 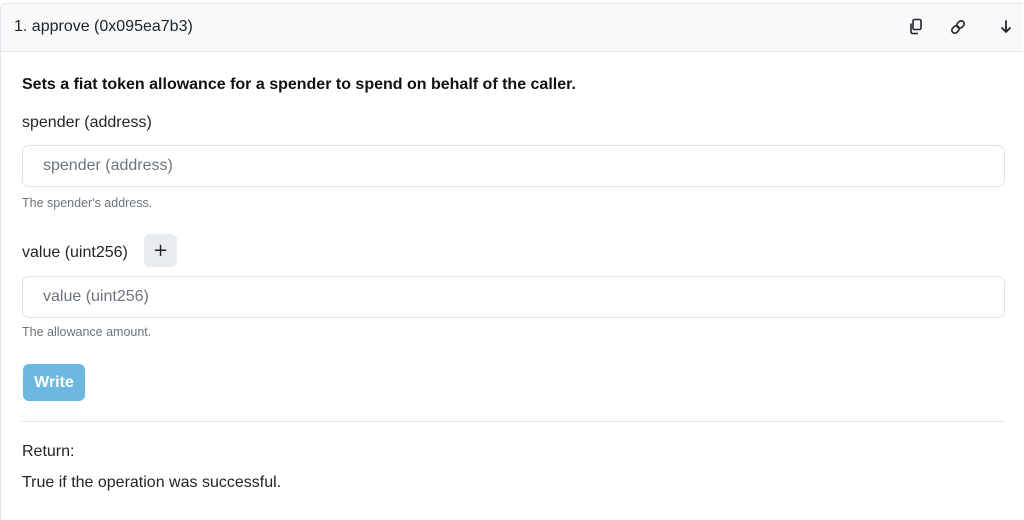 What do you see at coordinates (917, 27) in the screenshot?
I see `copy-icon` at bounding box center [917, 27].